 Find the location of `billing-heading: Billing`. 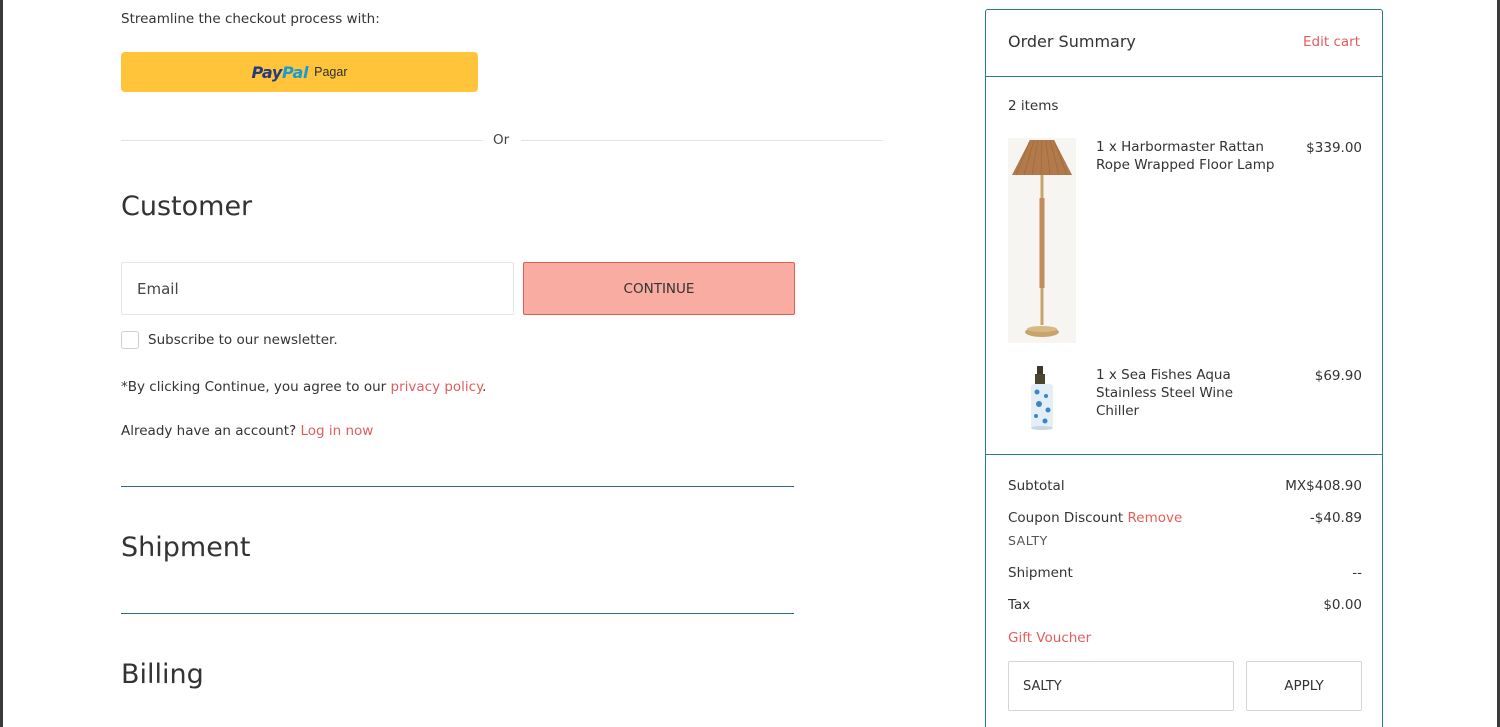

billing-heading: Billing is located at coordinates (162, 674).